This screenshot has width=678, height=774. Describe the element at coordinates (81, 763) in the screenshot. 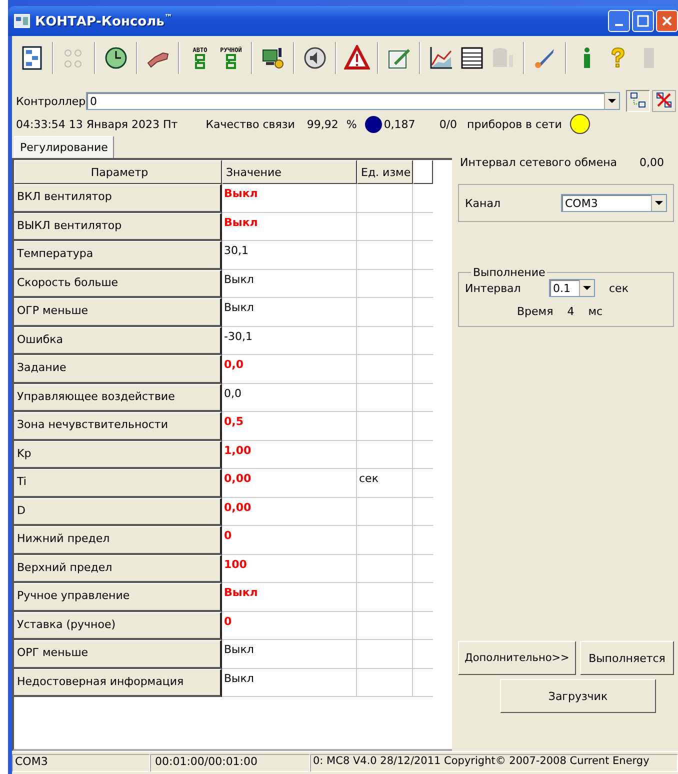

I see `status-bar-field: COM3` at that location.